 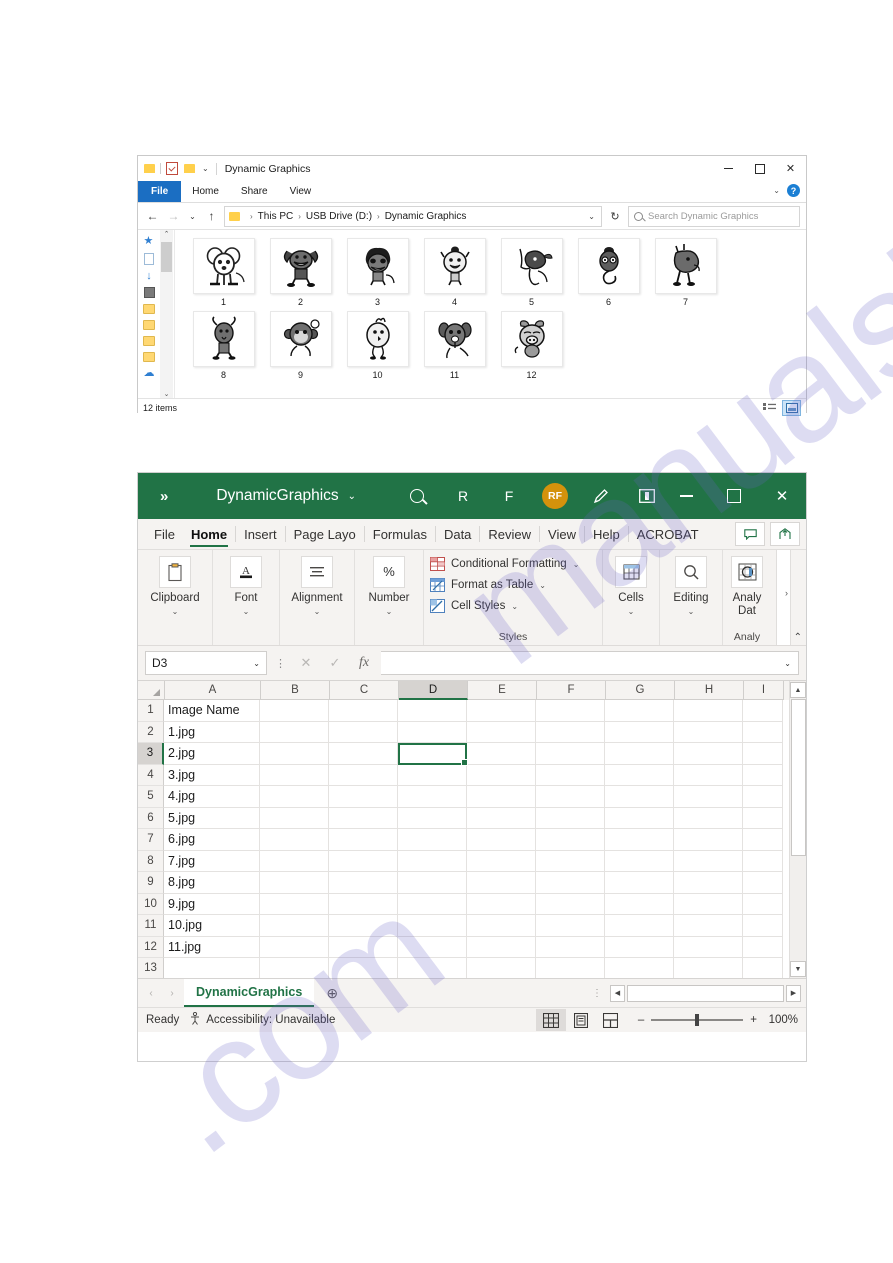 I want to click on cell-b5, so click(x=294, y=797).